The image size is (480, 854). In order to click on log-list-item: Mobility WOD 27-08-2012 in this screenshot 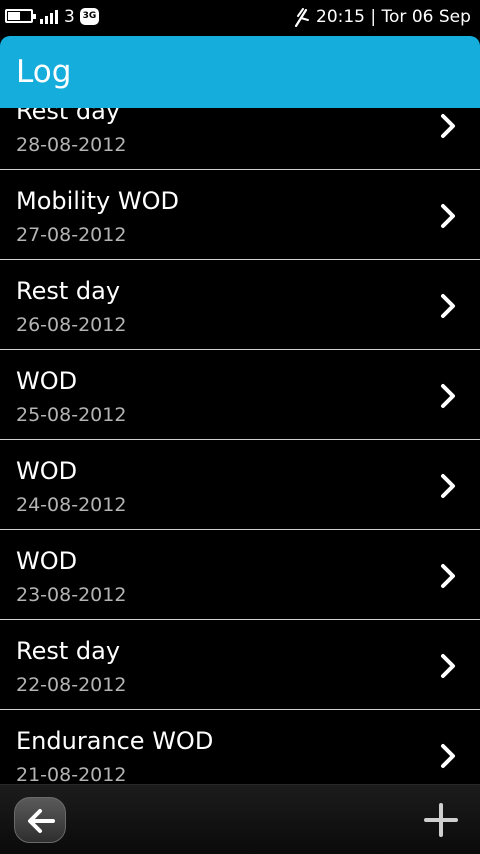, I will do `click(240, 215)`.